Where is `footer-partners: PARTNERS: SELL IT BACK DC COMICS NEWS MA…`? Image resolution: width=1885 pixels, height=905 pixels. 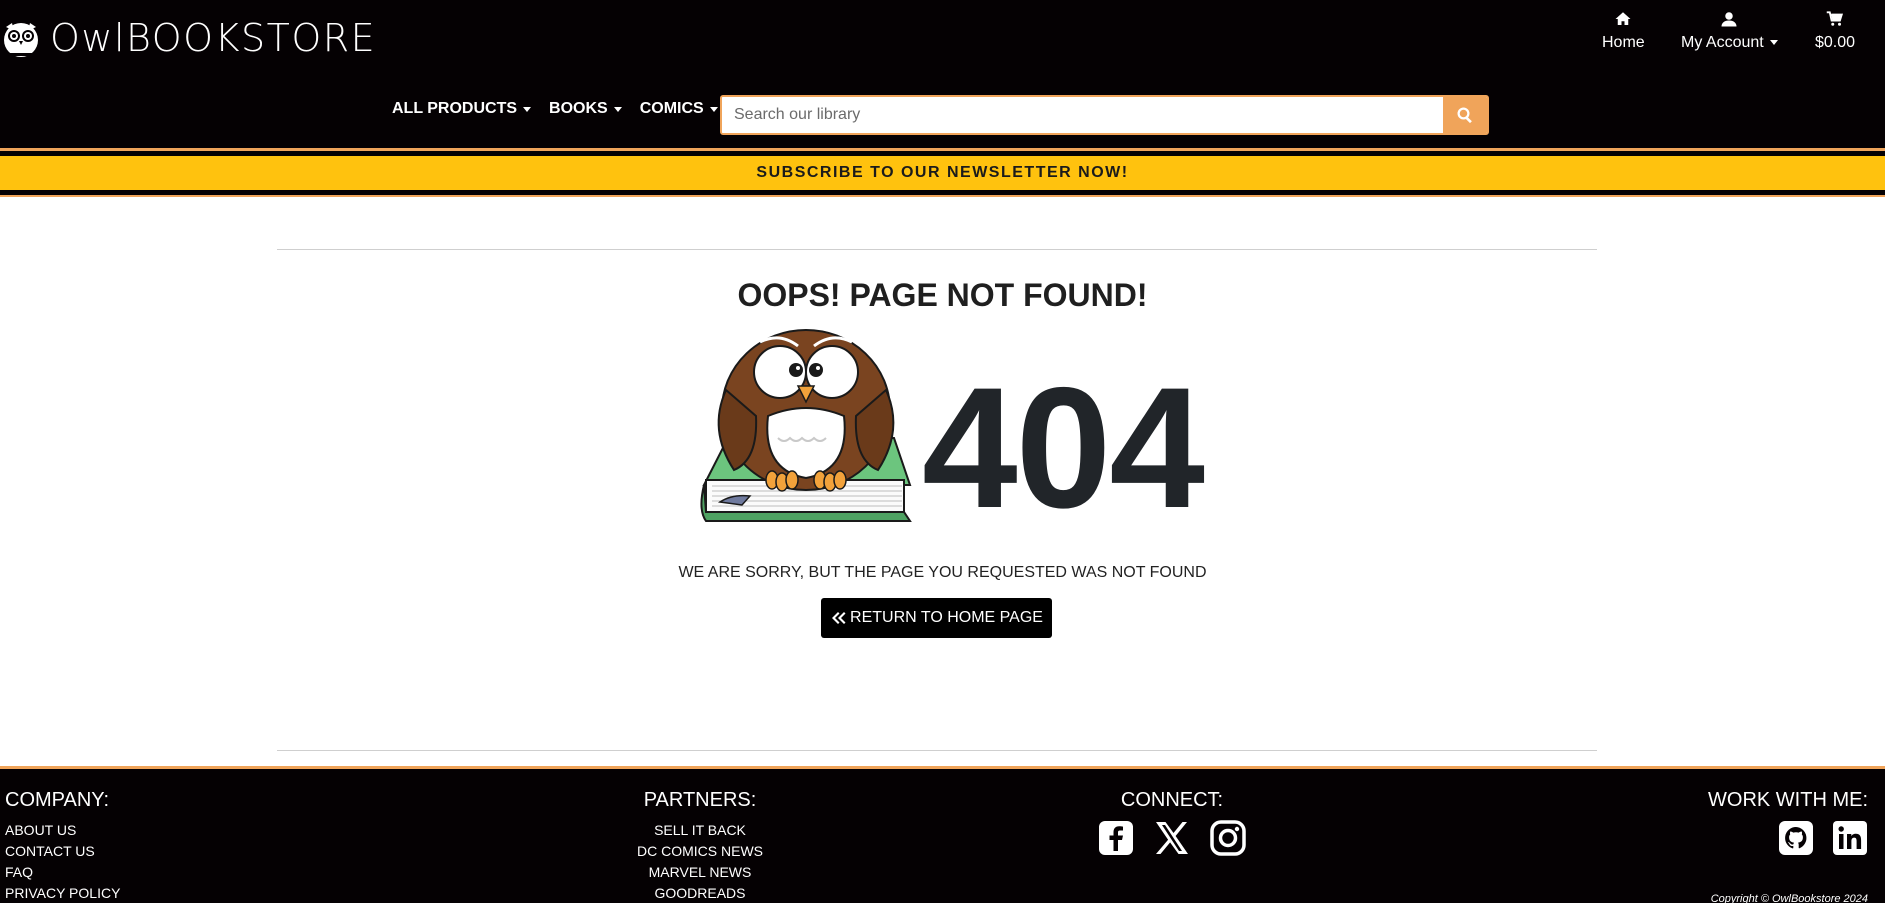
footer-partners: PARTNERS: SELL IT BACK DC COMICS NEWS MA… is located at coordinates (700, 846).